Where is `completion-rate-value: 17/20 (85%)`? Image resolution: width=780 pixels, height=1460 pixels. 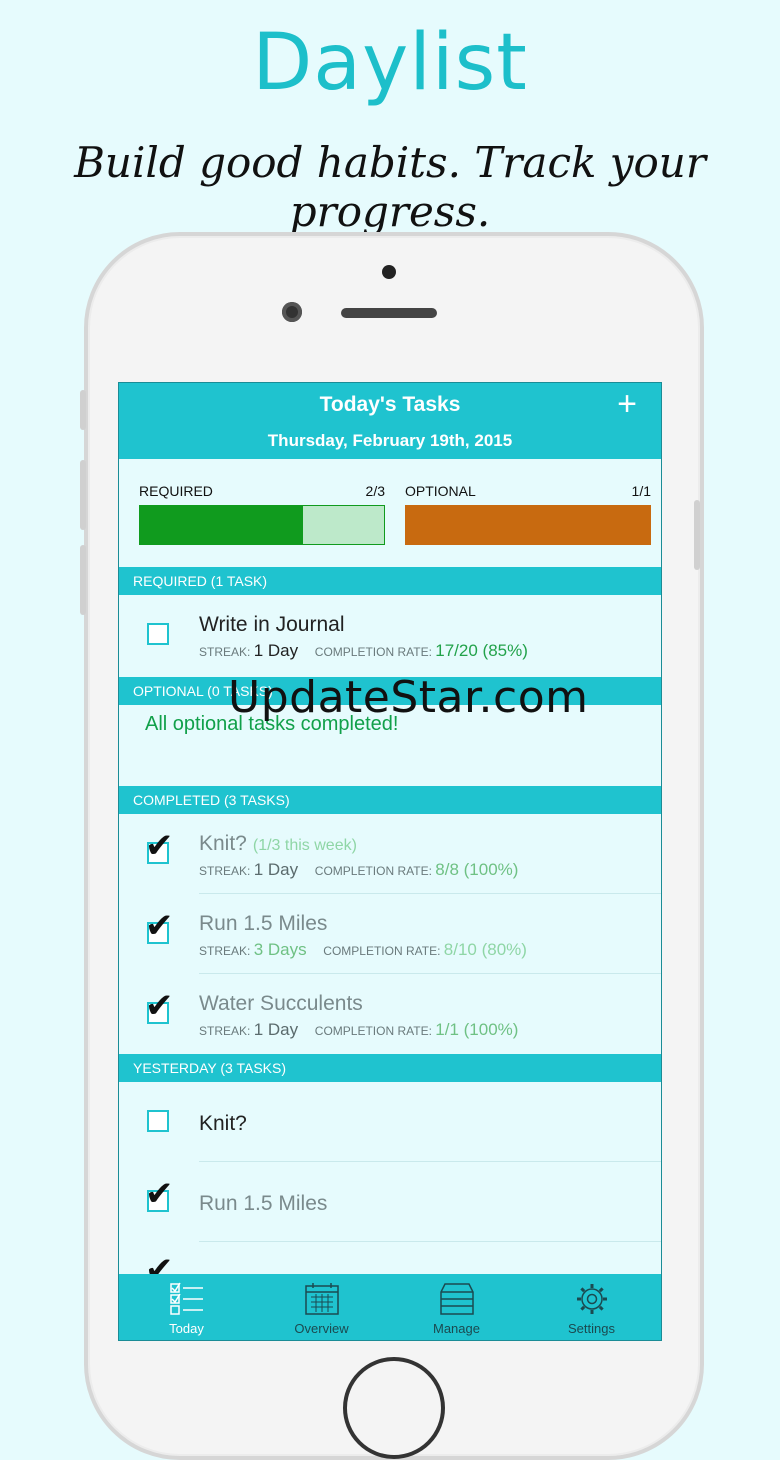 completion-rate-value: 17/20 (85%) is located at coordinates (481, 650).